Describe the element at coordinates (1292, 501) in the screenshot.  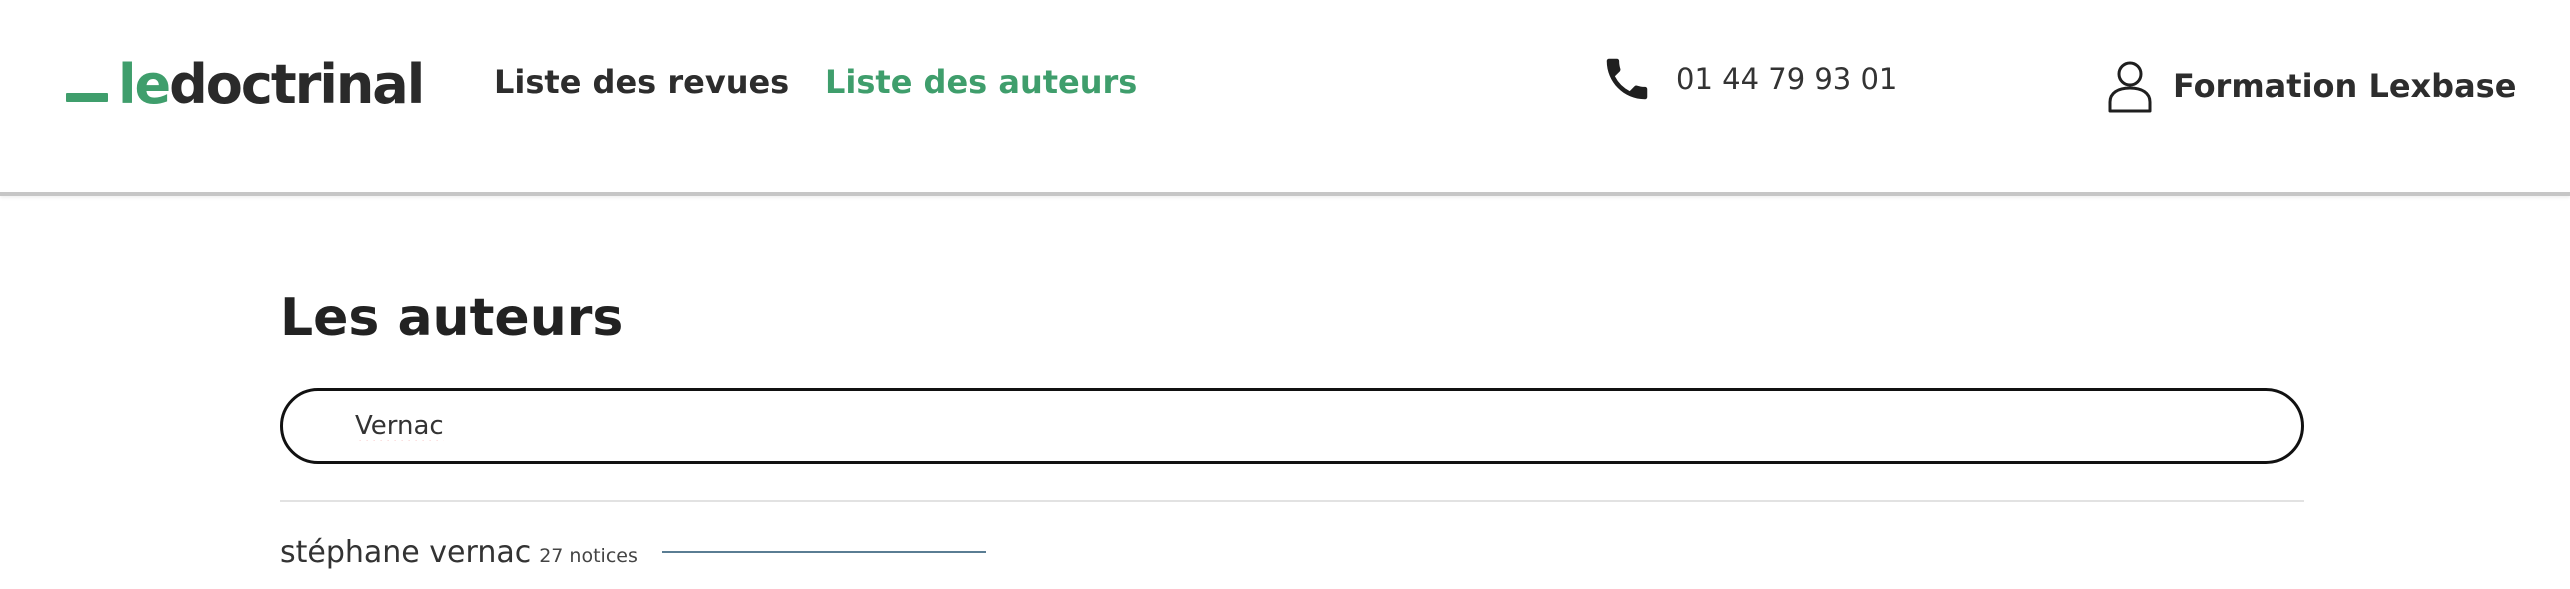
I see `results-divider` at that location.